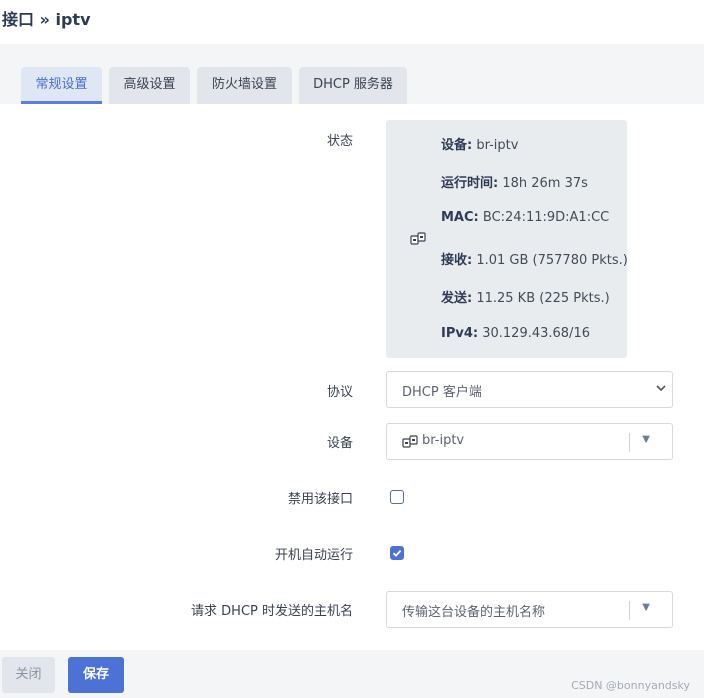  I want to click on device-label: 设备, so click(339, 443).